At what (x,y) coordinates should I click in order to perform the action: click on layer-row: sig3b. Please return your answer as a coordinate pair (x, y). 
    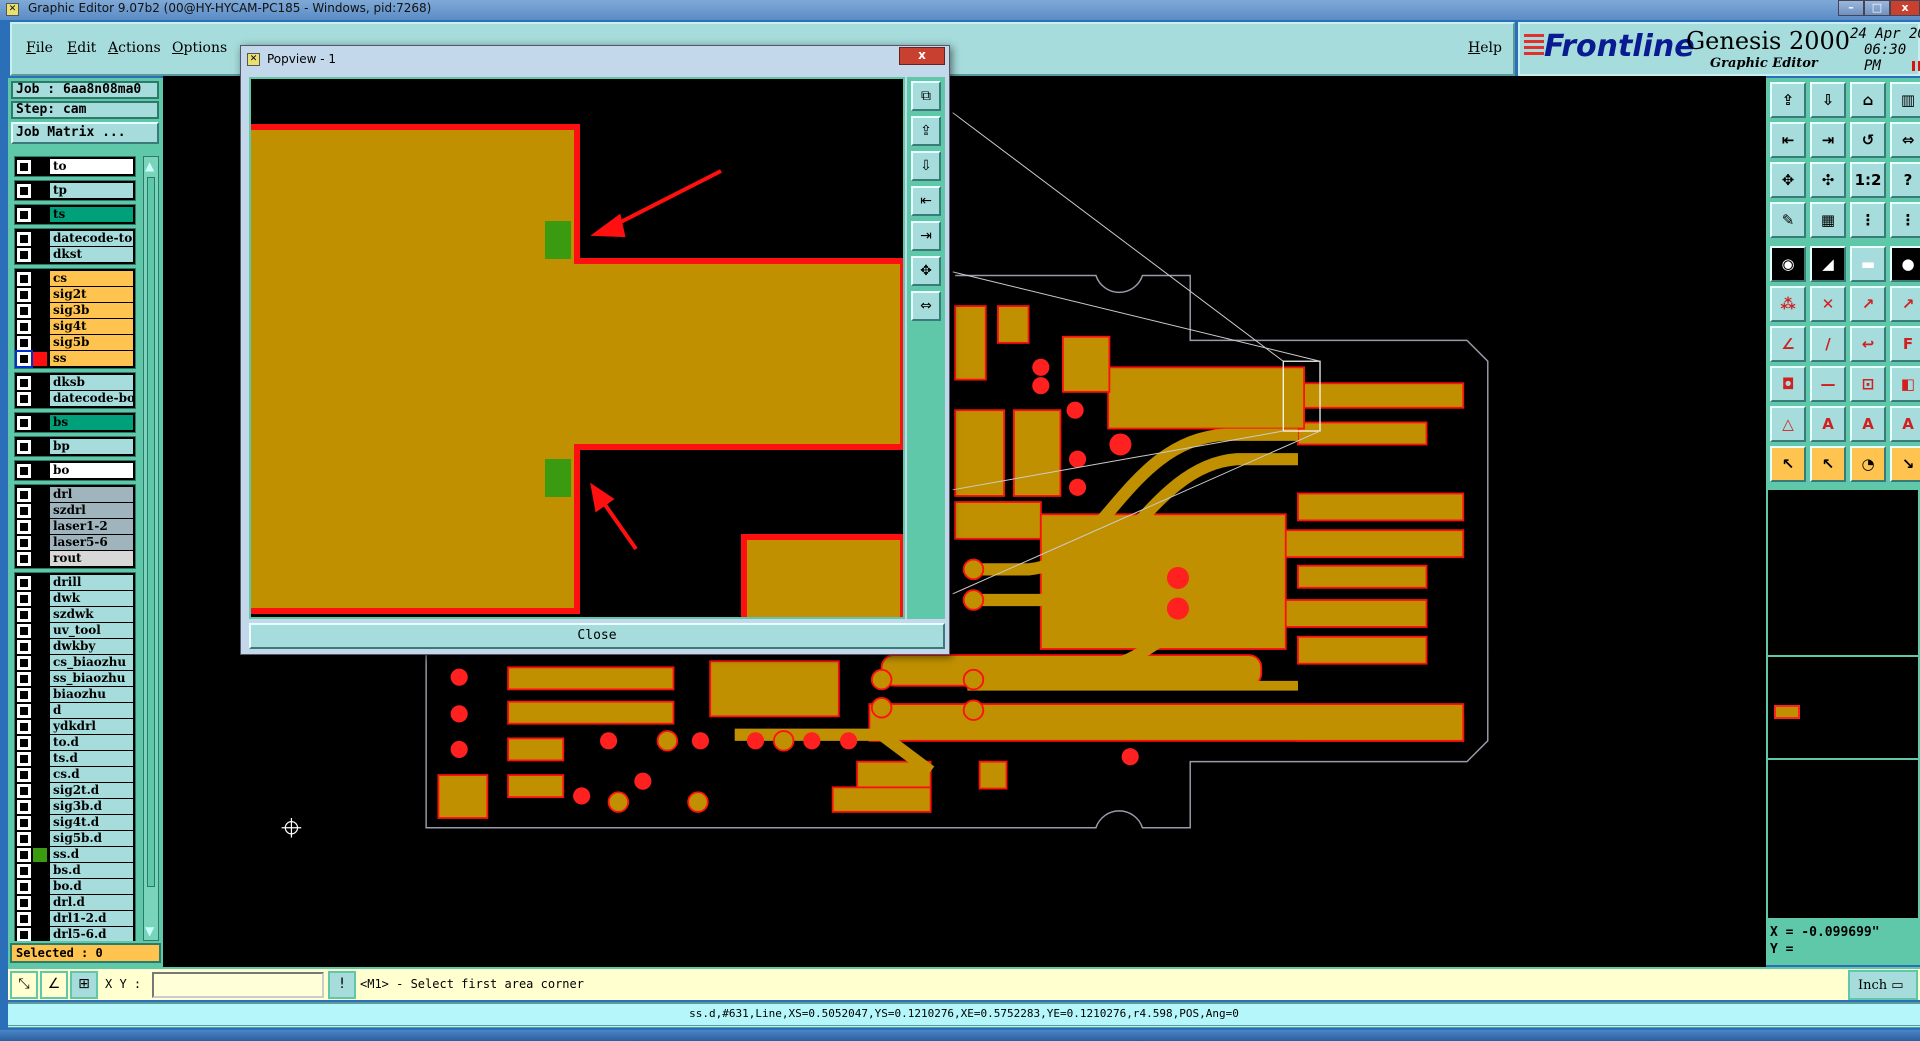
    Looking at the image, I should click on (75, 310).